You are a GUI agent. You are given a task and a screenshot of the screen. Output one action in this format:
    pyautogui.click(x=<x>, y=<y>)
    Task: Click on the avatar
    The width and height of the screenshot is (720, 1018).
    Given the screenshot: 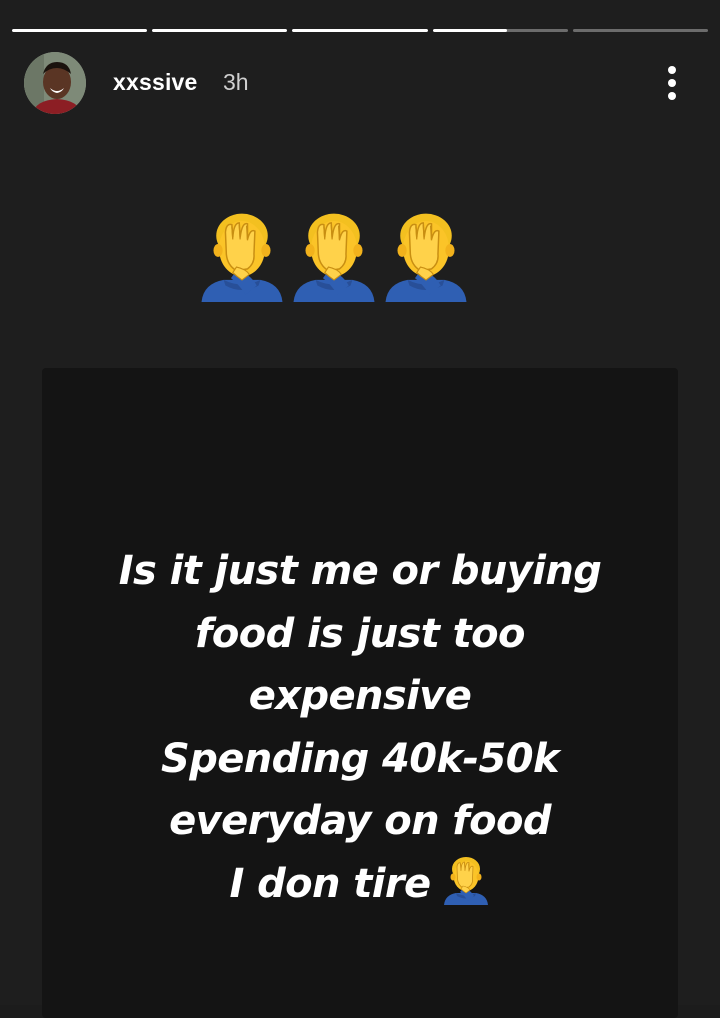 What is the action you would take?
    pyautogui.click(x=55, y=83)
    